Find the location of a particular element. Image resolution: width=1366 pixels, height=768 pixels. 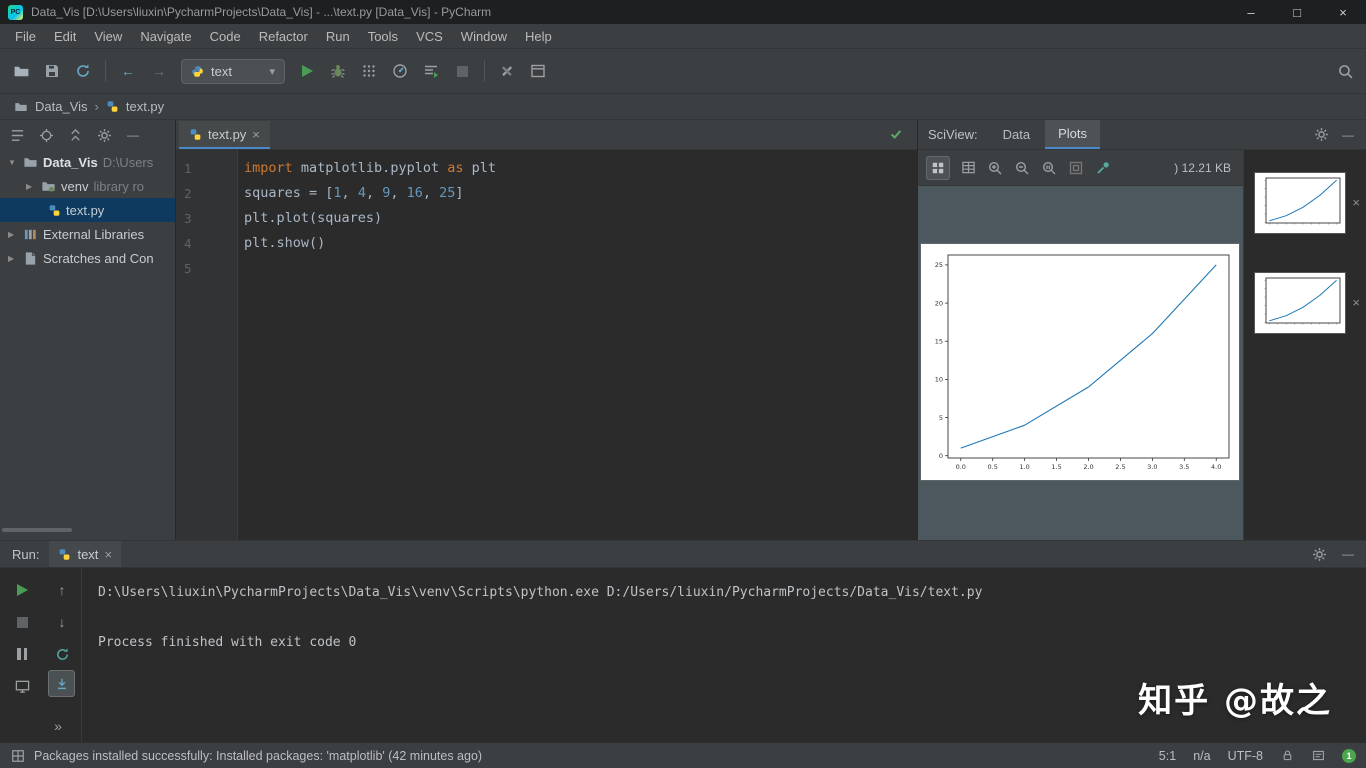

search-icon is located at coordinates (1345, 71).